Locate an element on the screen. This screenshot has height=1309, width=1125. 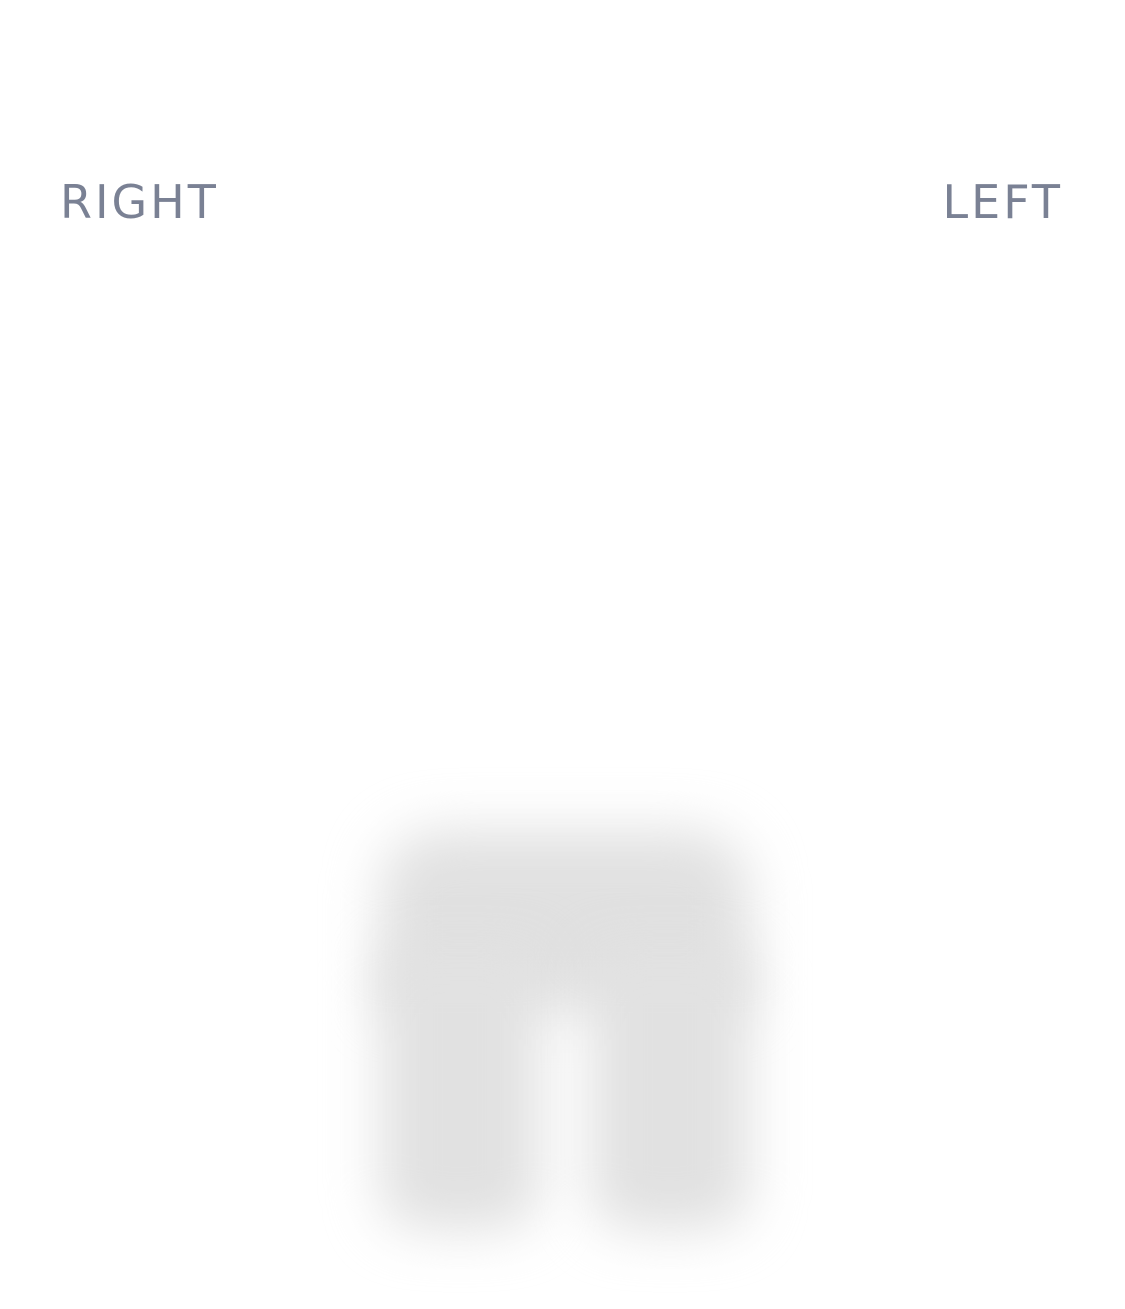
body-region-right-thigh is located at coordinates (460, 1090).